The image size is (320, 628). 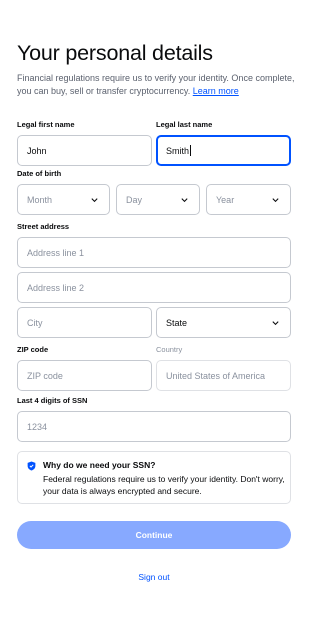 I want to click on last-name-value: Smith, so click(x=178, y=150).